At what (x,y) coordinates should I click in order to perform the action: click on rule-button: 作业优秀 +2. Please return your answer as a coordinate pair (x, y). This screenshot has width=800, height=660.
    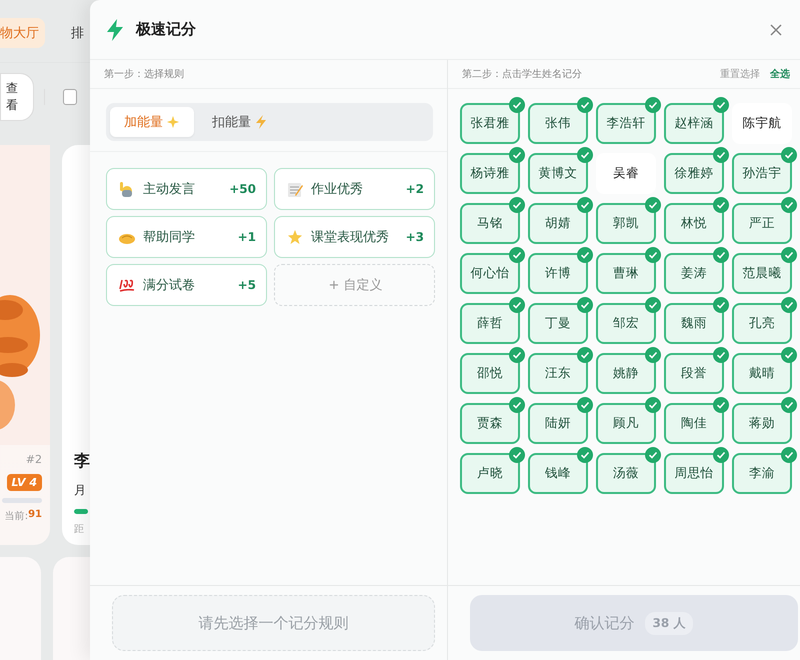
    Looking at the image, I should click on (354, 189).